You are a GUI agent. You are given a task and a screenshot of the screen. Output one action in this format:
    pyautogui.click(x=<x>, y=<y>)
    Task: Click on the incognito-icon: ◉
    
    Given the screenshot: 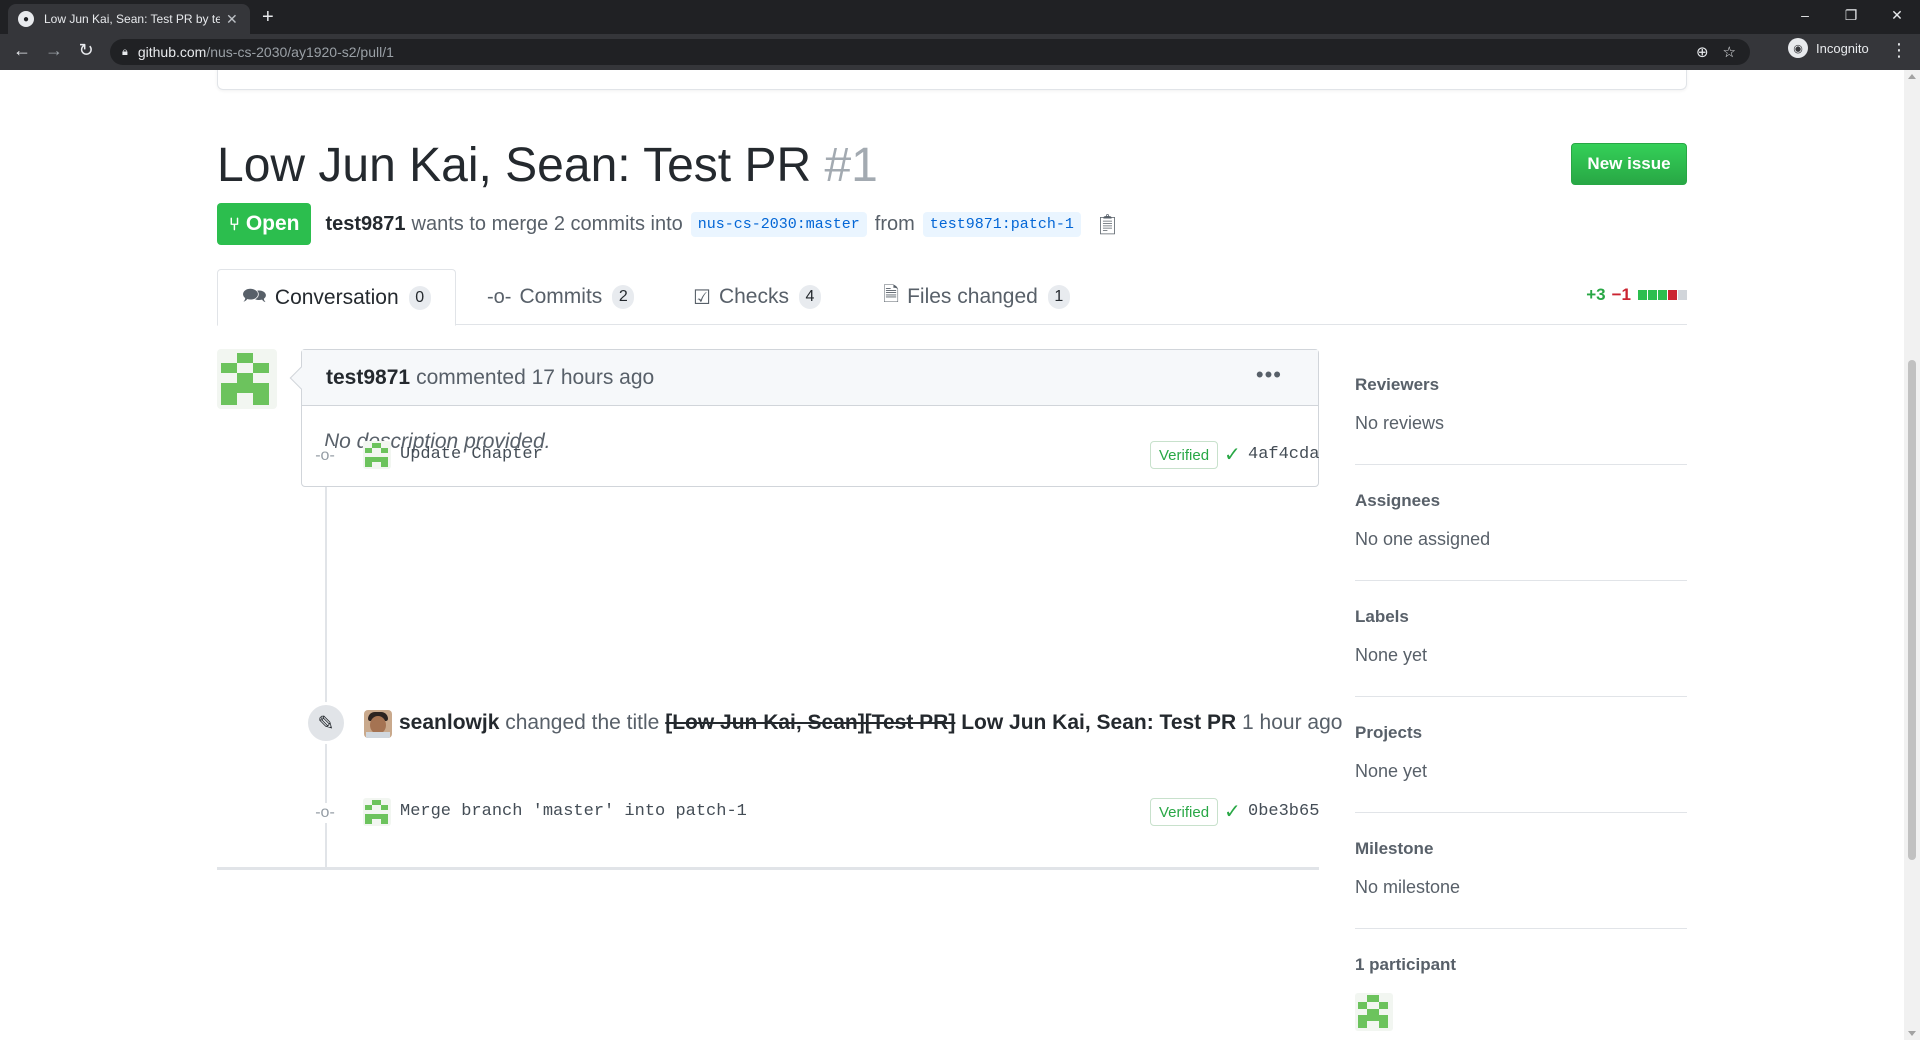 What is the action you would take?
    pyautogui.click(x=1798, y=48)
    